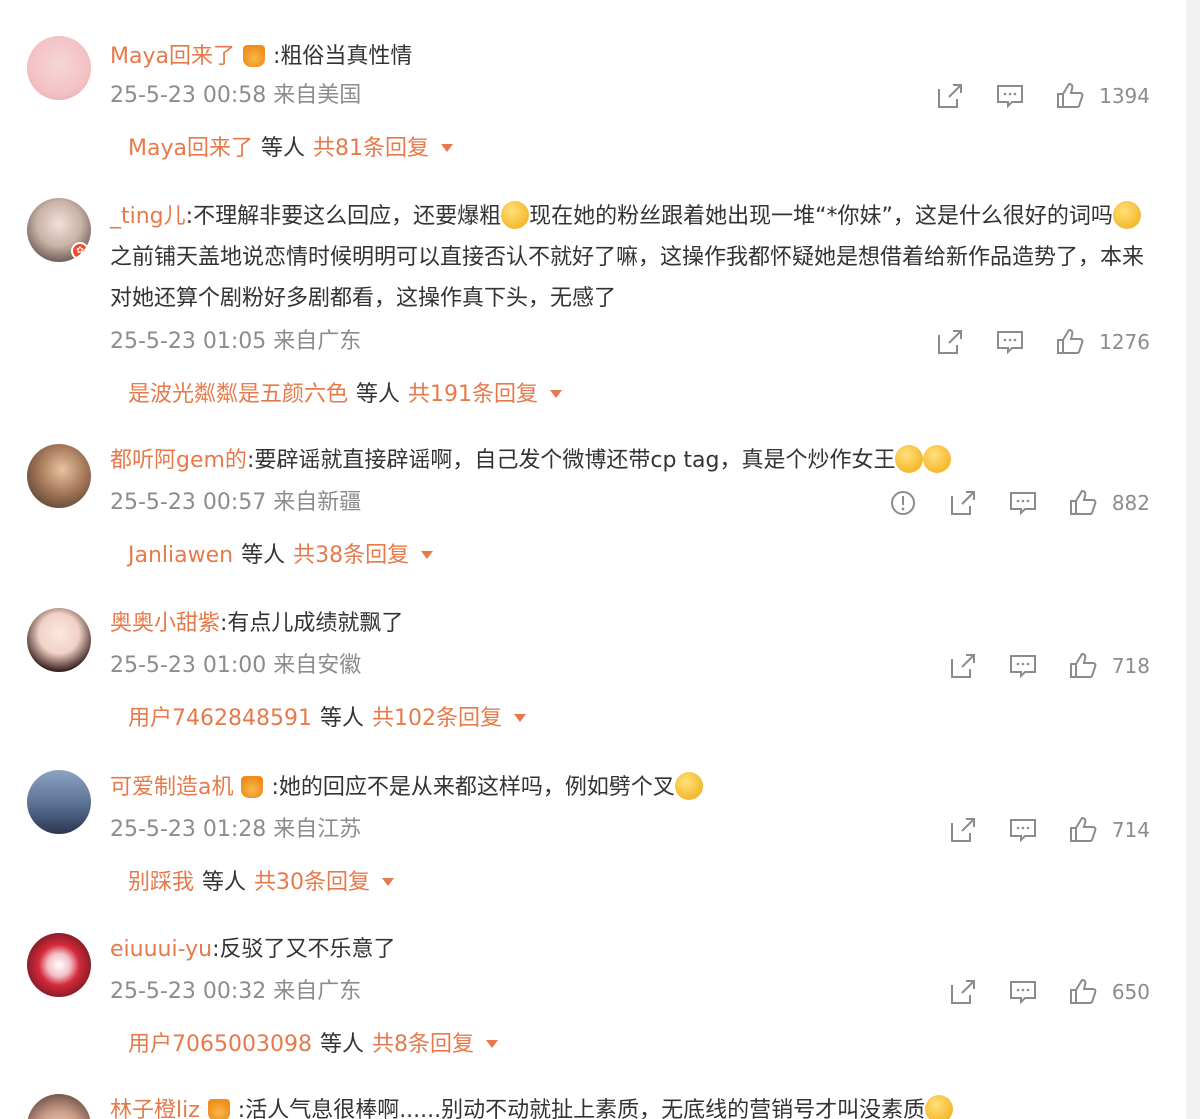 The height and width of the screenshot is (1119, 1200). I want to click on reply-summary: 别踩我 等人 共30条回复, so click(261, 883).